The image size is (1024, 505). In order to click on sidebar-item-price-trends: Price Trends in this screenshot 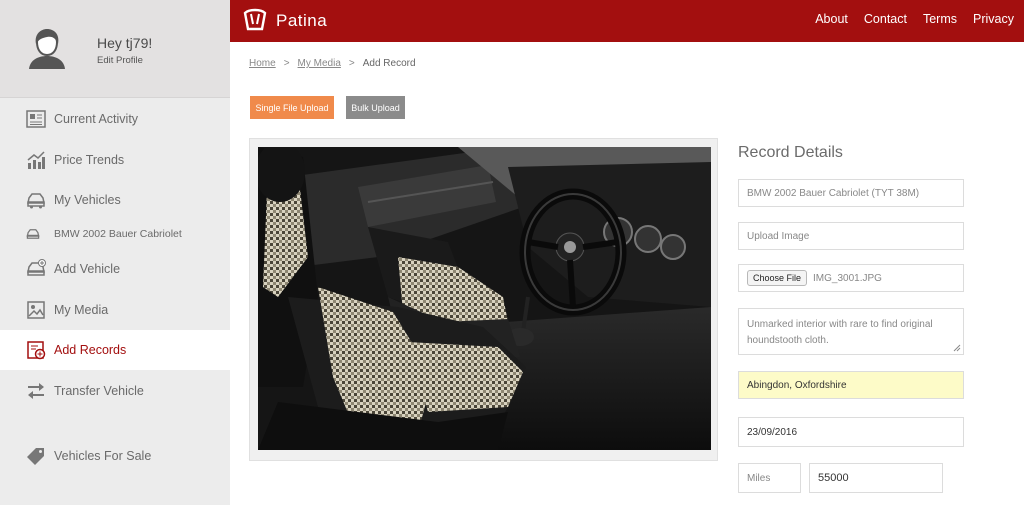, I will do `click(115, 160)`.